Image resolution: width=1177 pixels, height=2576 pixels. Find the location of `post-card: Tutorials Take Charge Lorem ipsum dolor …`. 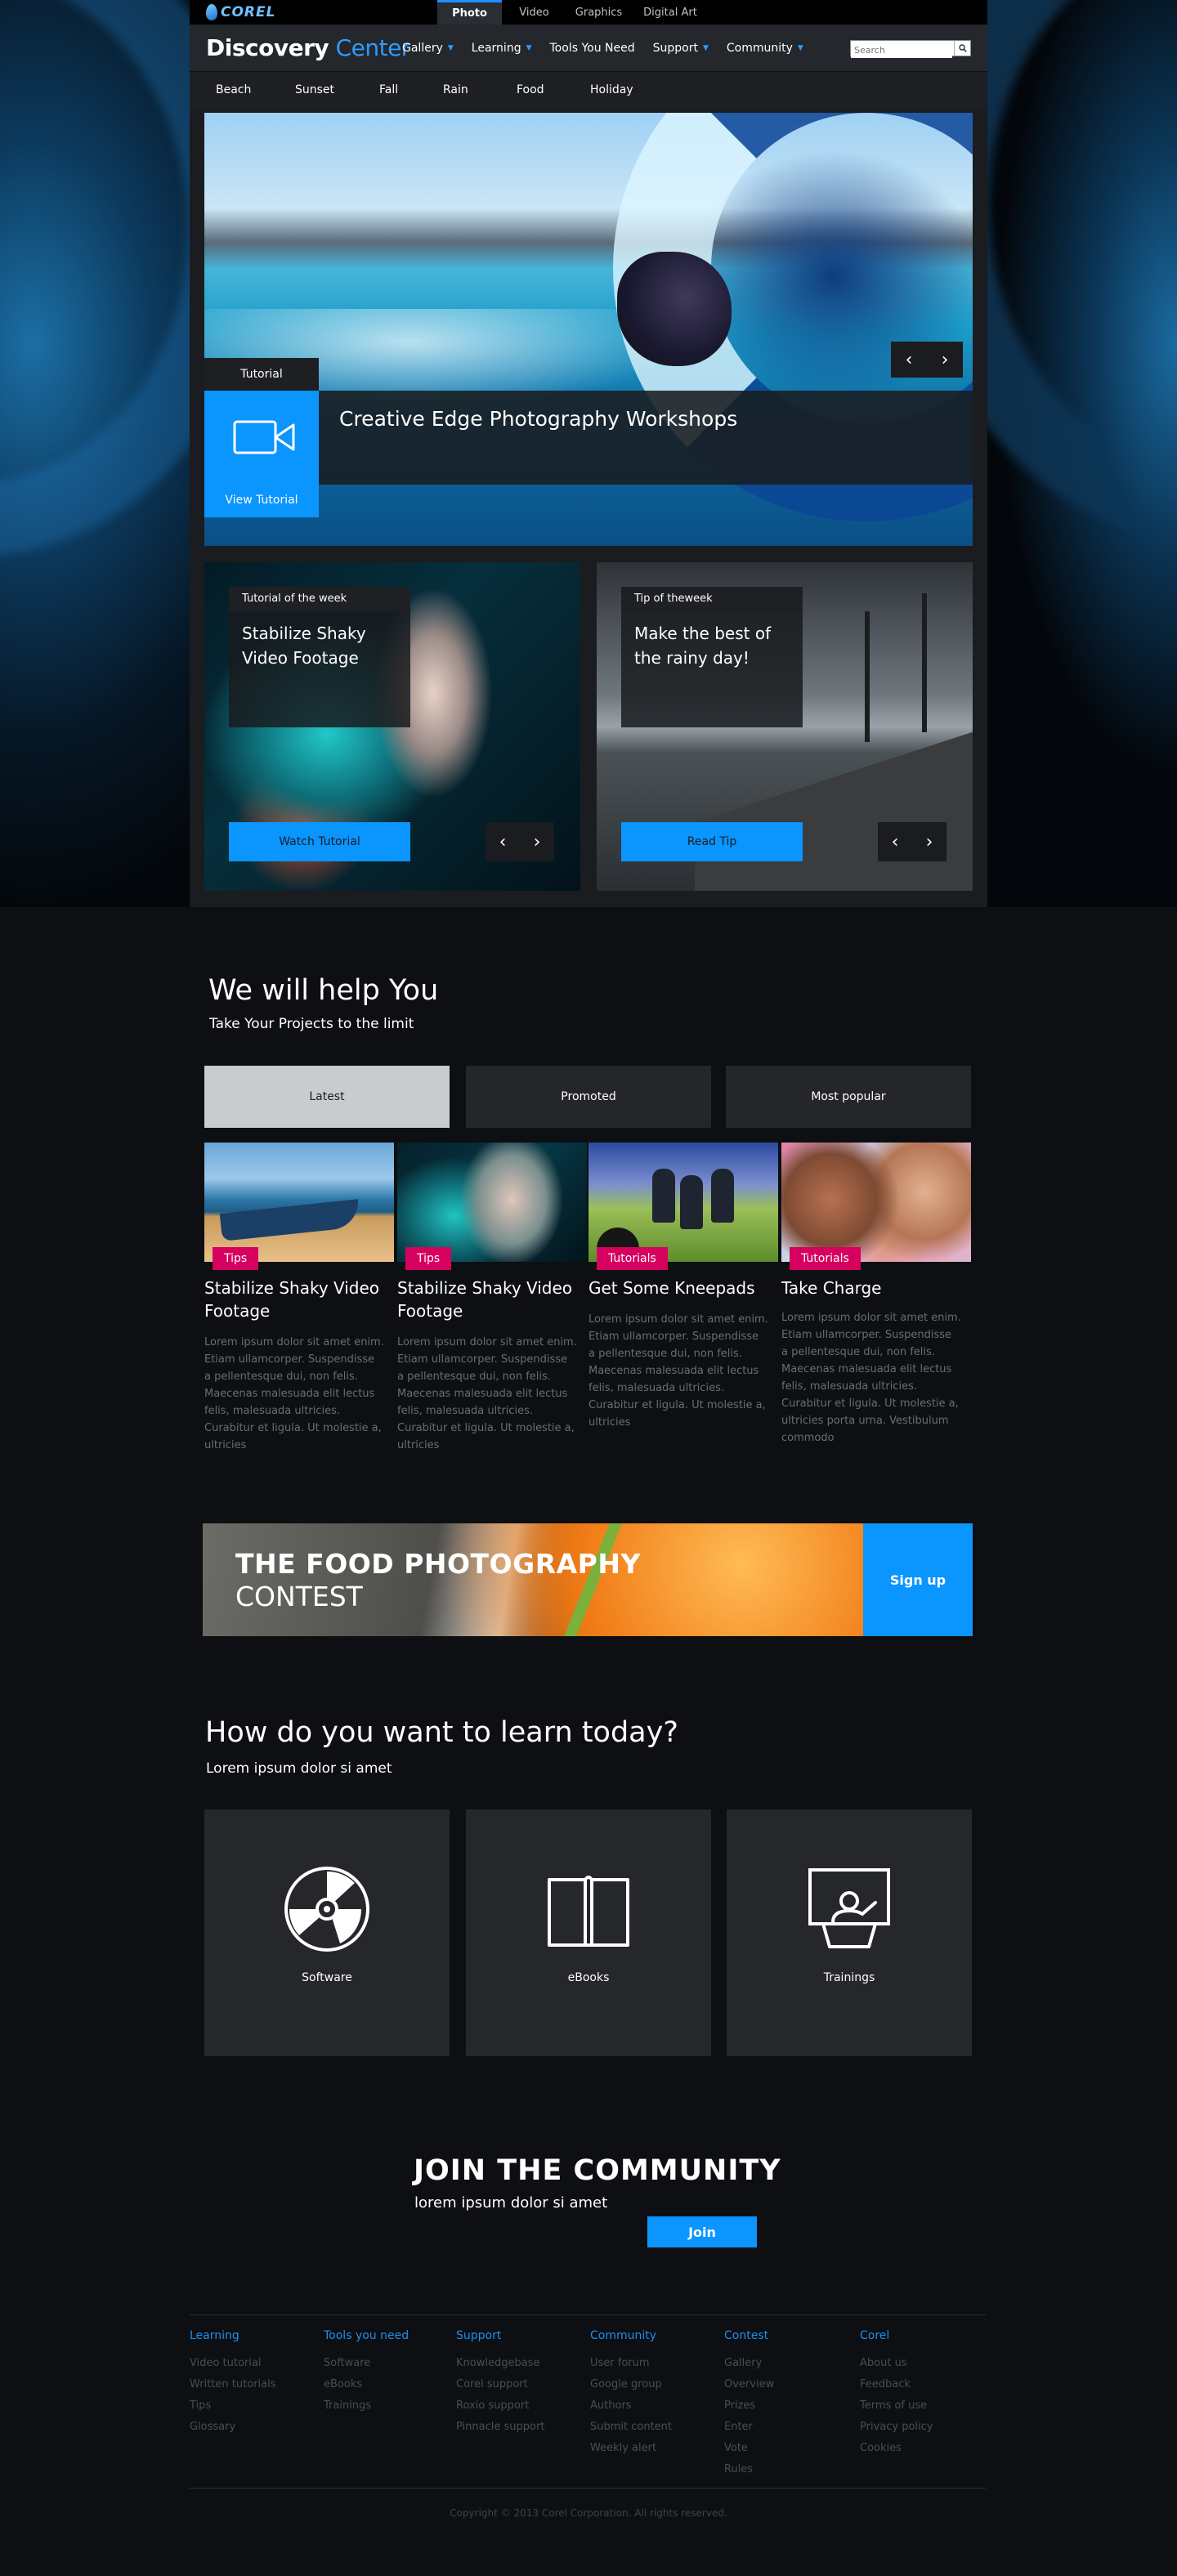

post-card: Tutorials Take Charge Lorem ipsum dolor … is located at coordinates (876, 1295).